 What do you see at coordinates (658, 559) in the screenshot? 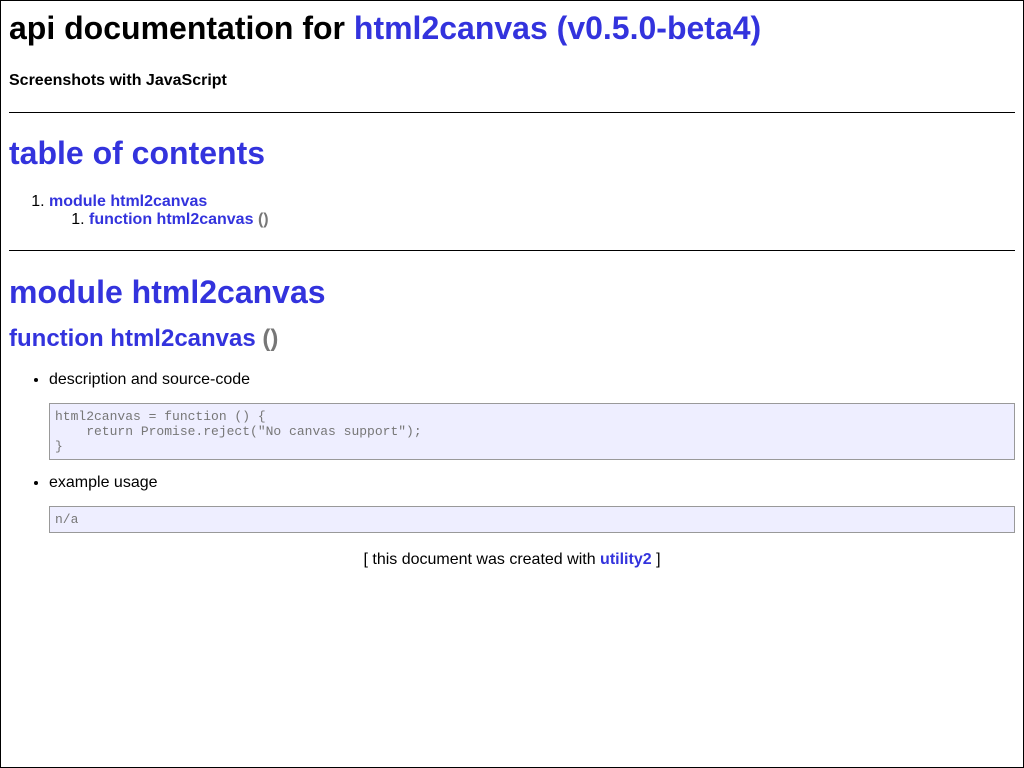
I see `footer-suffix: ]` at bounding box center [658, 559].